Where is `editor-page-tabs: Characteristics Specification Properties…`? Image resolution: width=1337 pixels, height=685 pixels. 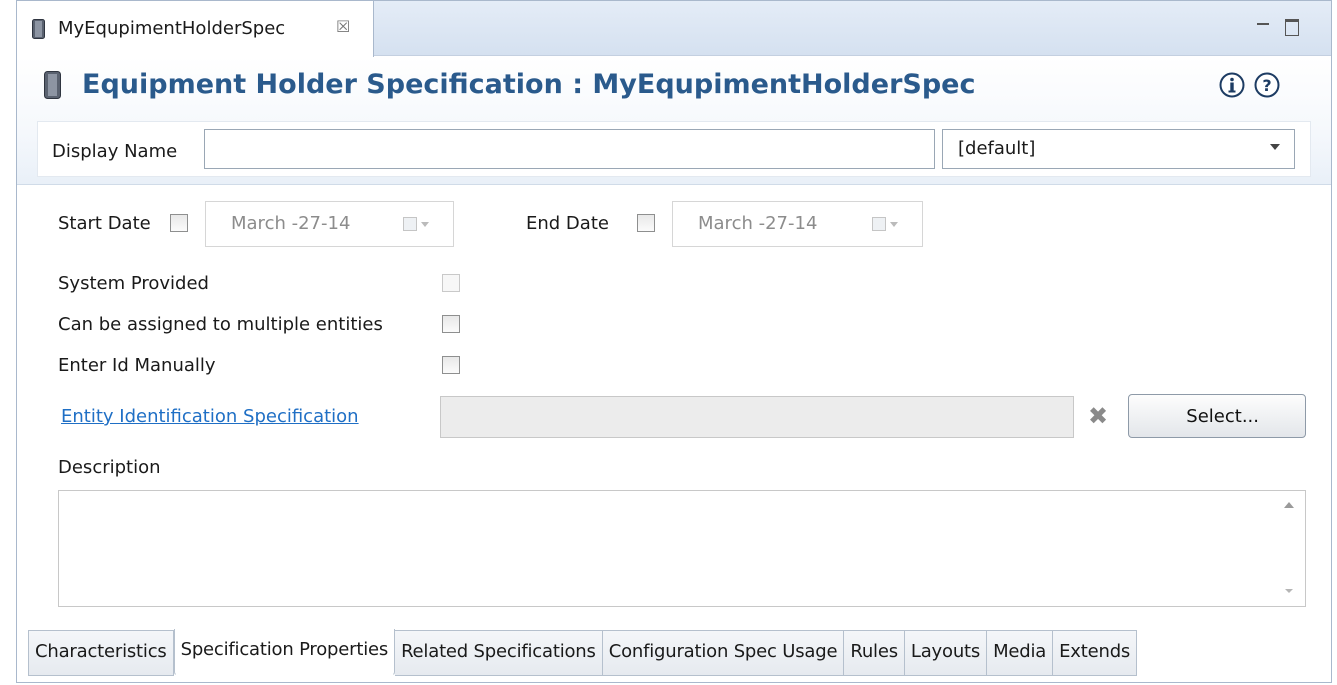 editor-page-tabs: Characteristics Specification Properties… is located at coordinates (583, 652).